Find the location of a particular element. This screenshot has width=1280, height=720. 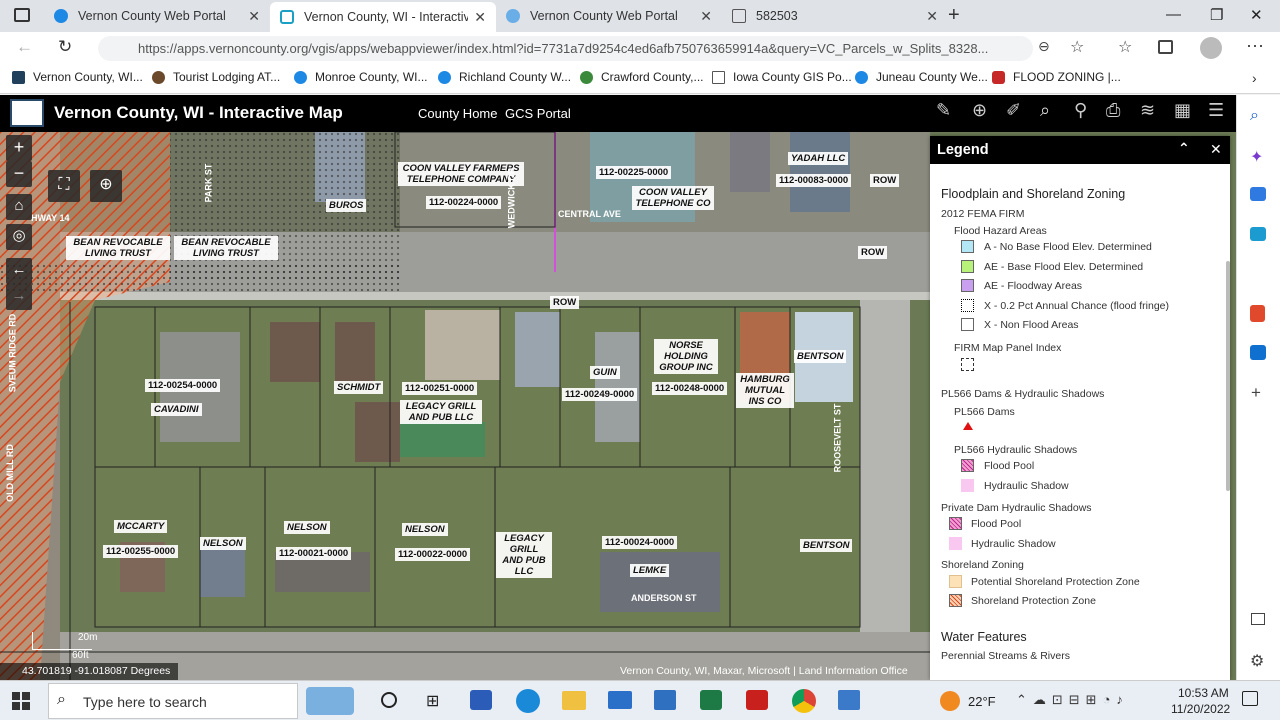

tab-1: Vernon County Web Portal ✕ is located at coordinates (157, 16).